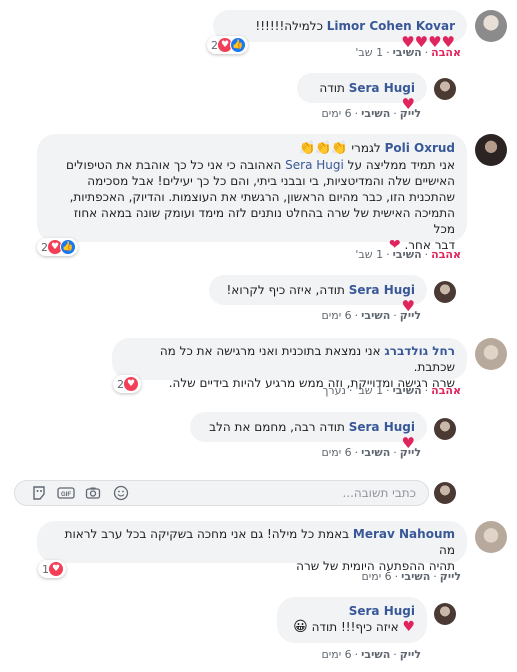 This screenshot has height=672, width=517. What do you see at coordinates (300, 627) in the screenshot?
I see `grin-emoji: 😀` at bounding box center [300, 627].